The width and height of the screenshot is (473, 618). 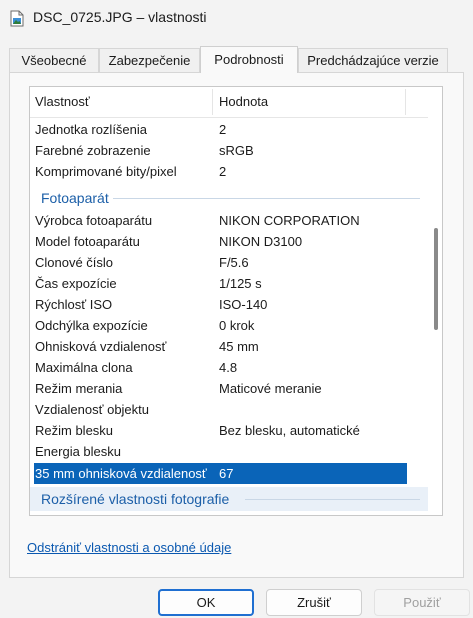 I want to click on ok-button: OK, so click(x=206, y=602).